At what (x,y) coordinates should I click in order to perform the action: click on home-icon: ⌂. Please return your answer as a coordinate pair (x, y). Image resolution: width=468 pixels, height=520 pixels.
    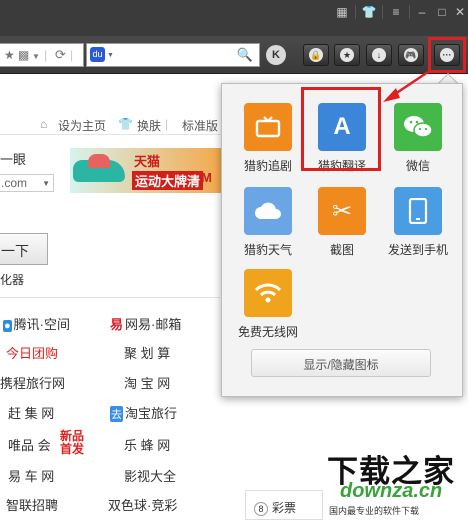
    Looking at the image, I should click on (44, 124).